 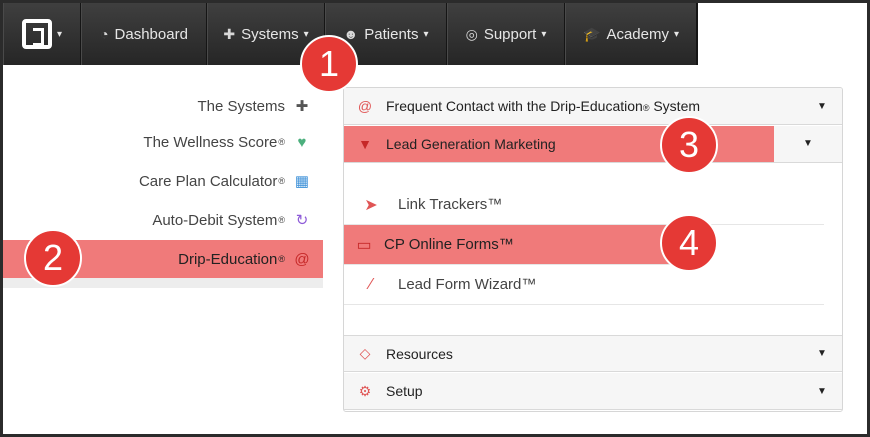 I want to click on step-badge-1: 1, so click(x=329, y=64).